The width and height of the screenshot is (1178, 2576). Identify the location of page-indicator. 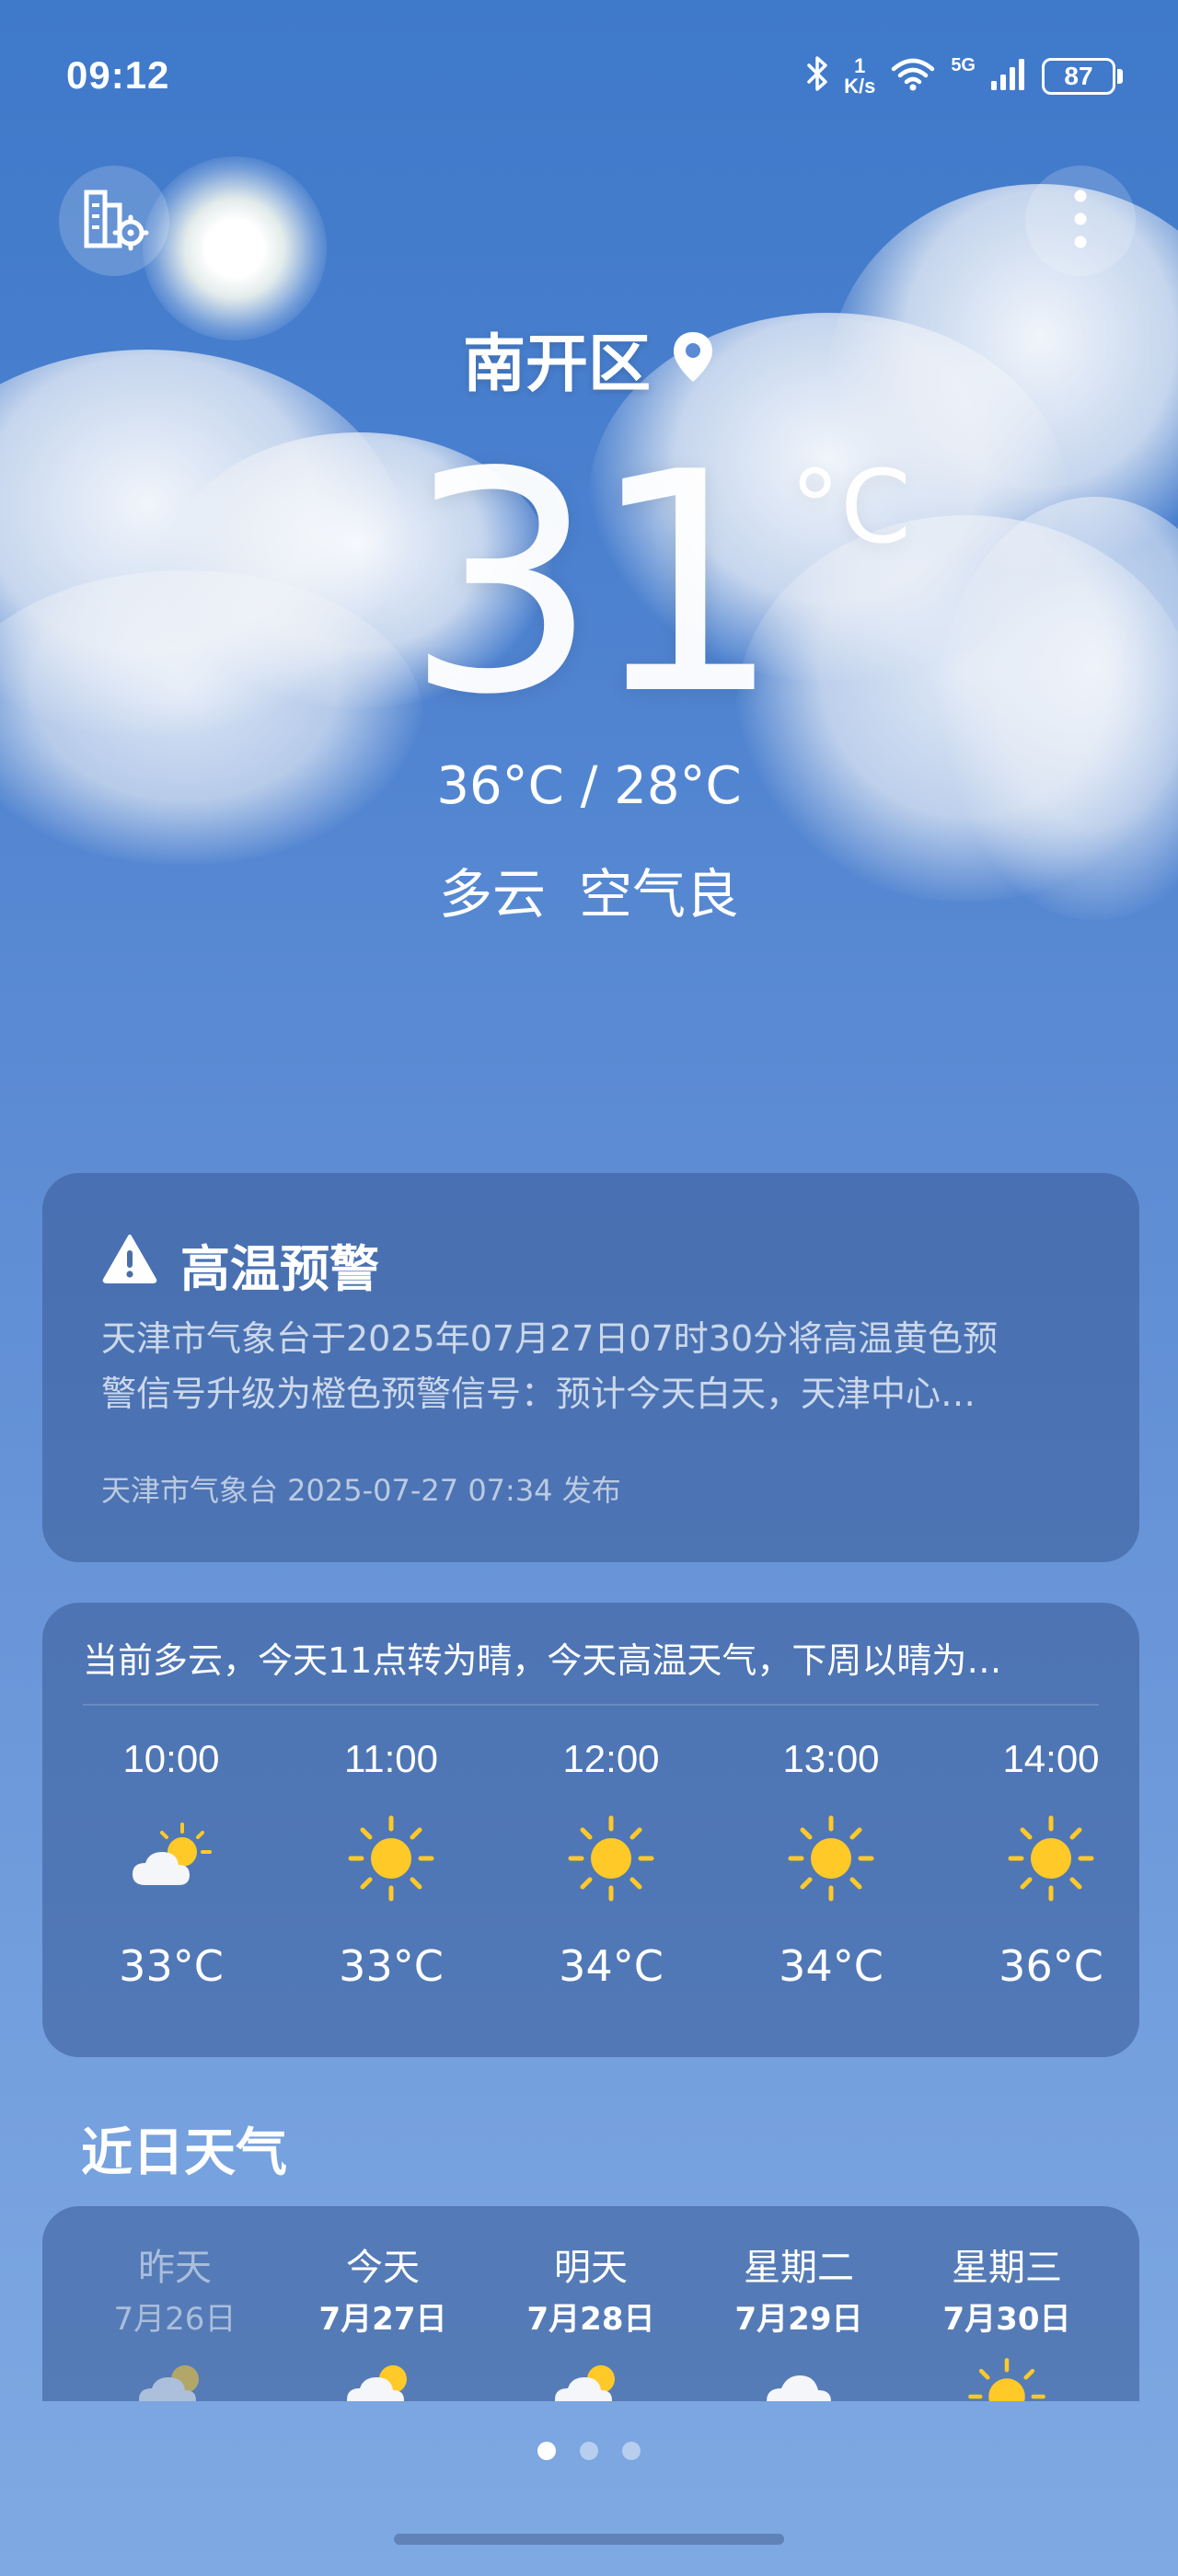
(589, 2451).